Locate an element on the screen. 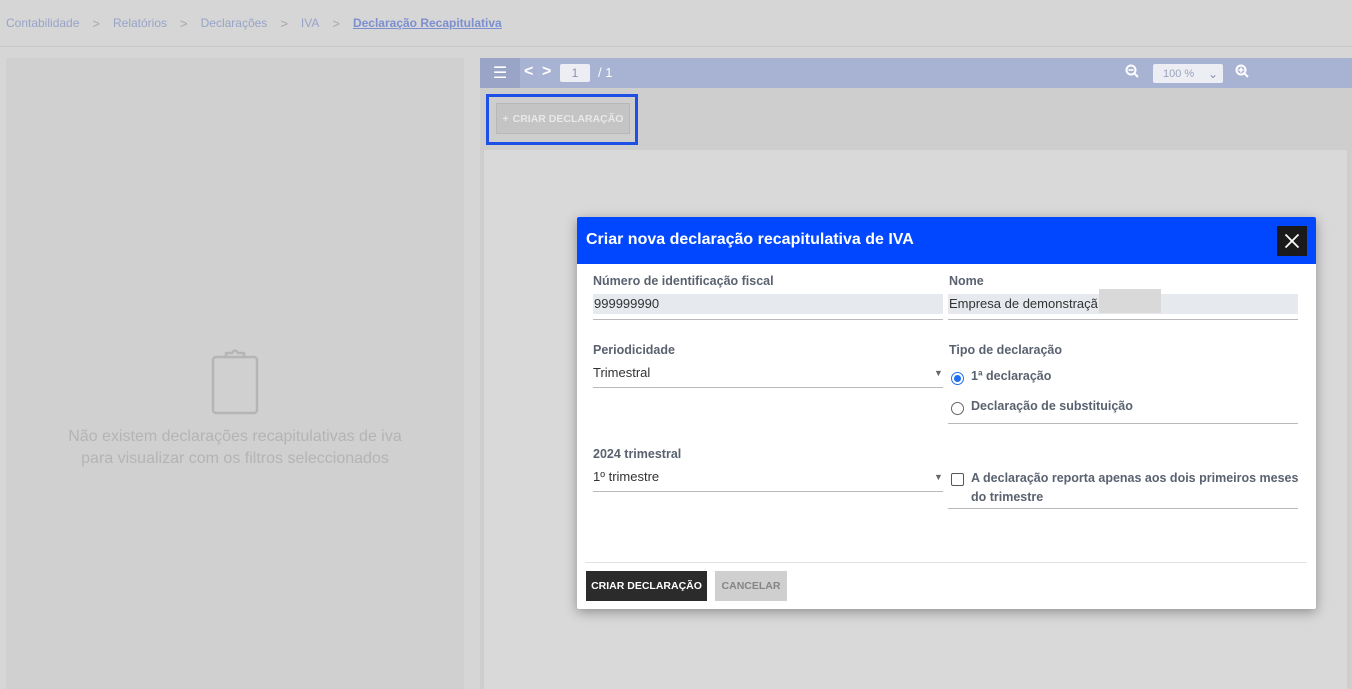  quarter-label: 2024 trimestral is located at coordinates (637, 454).